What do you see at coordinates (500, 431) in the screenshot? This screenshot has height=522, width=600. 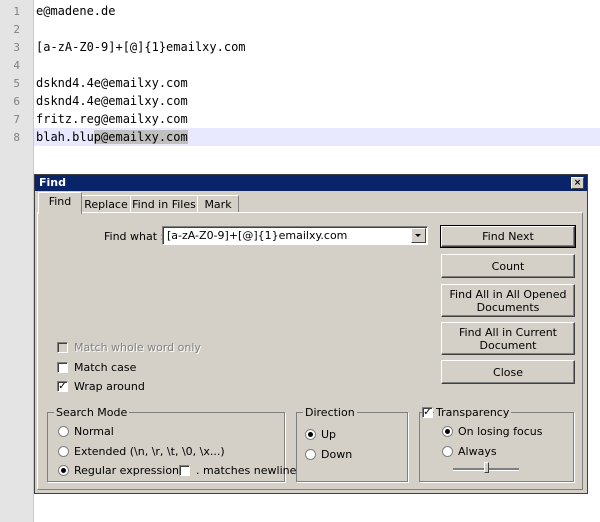 I see `on-losing-focus-label: On losing focus` at bounding box center [500, 431].